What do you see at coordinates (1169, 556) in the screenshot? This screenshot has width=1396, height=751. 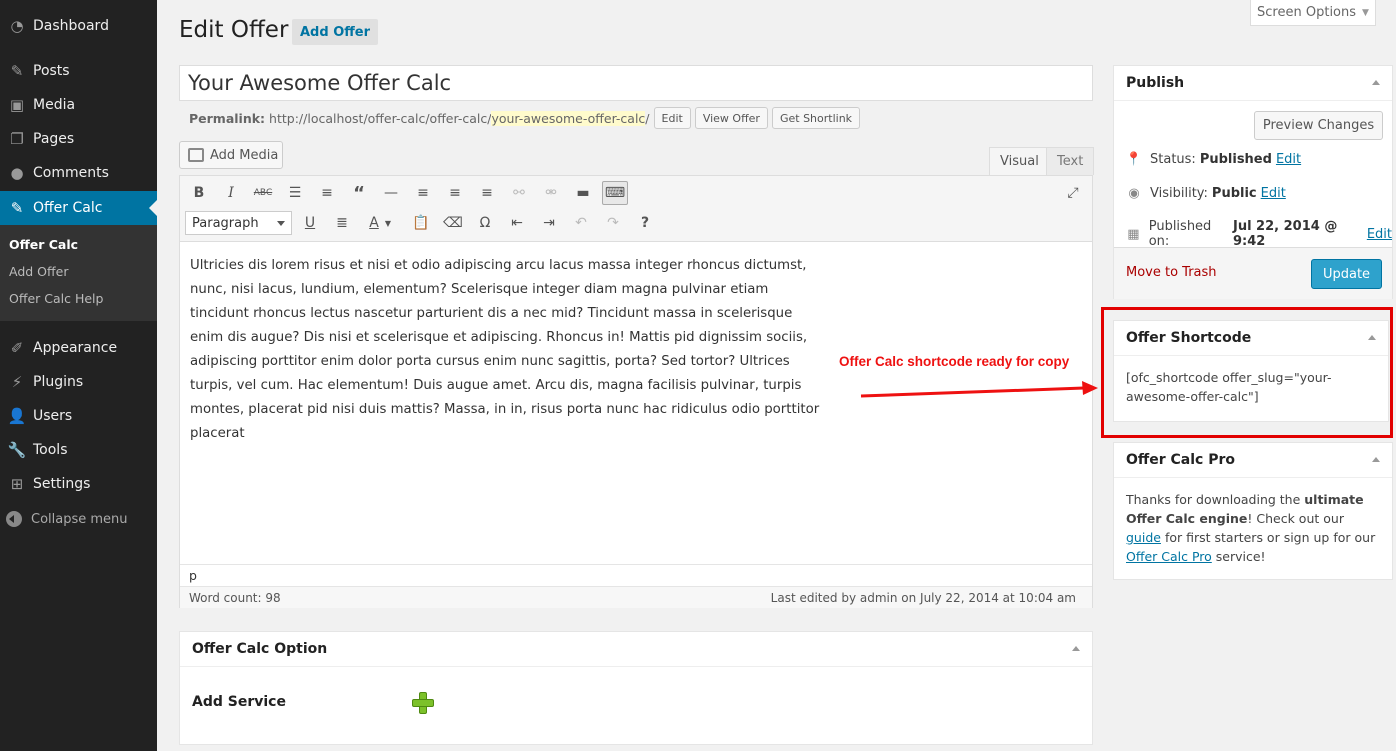 I see `offer-calc-pro-link: Offer Calc Pro` at bounding box center [1169, 556].